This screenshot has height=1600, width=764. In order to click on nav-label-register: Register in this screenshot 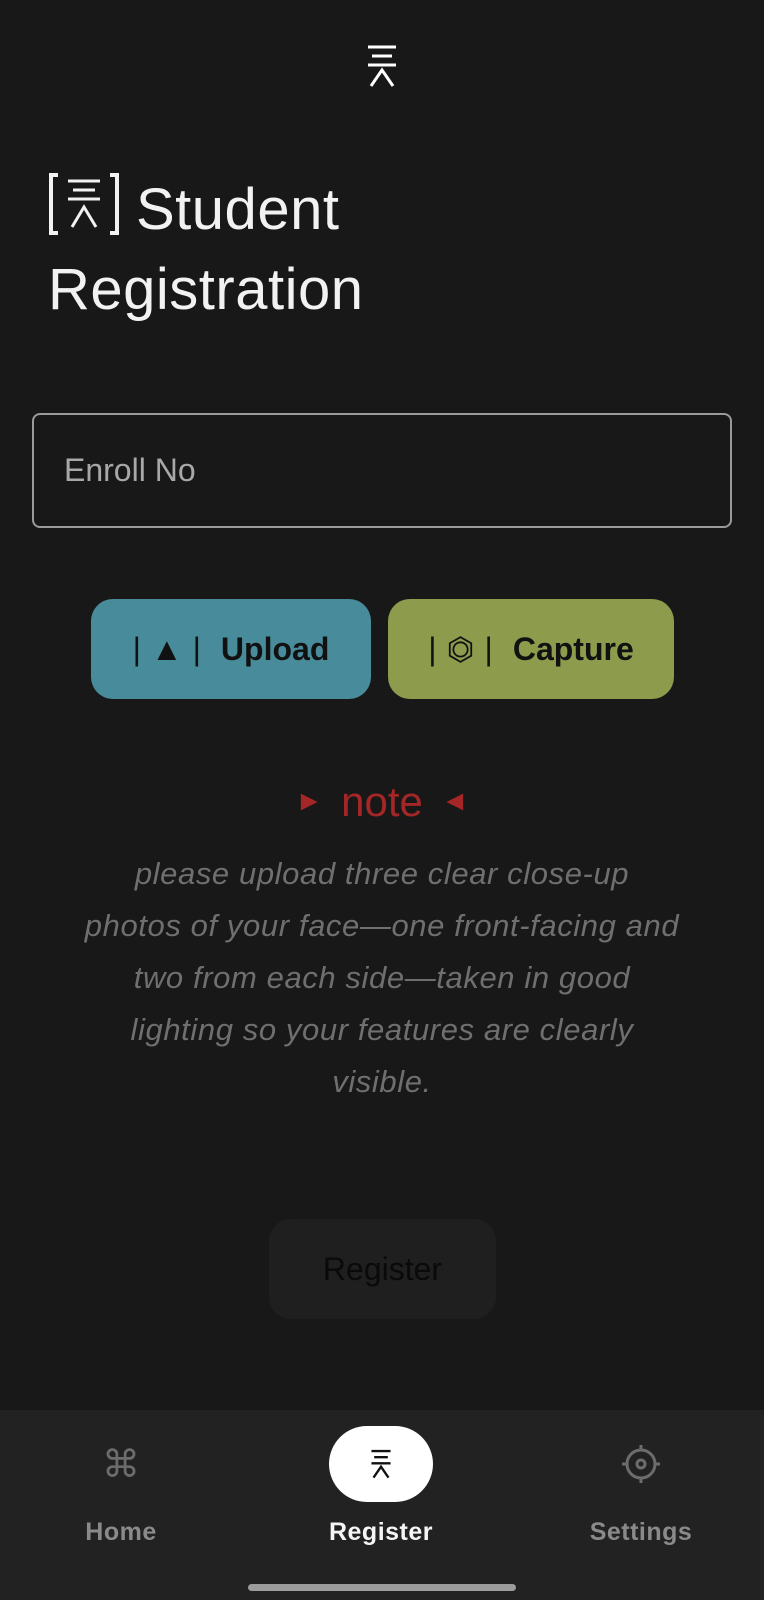, I will do `click(381, 1532)`.